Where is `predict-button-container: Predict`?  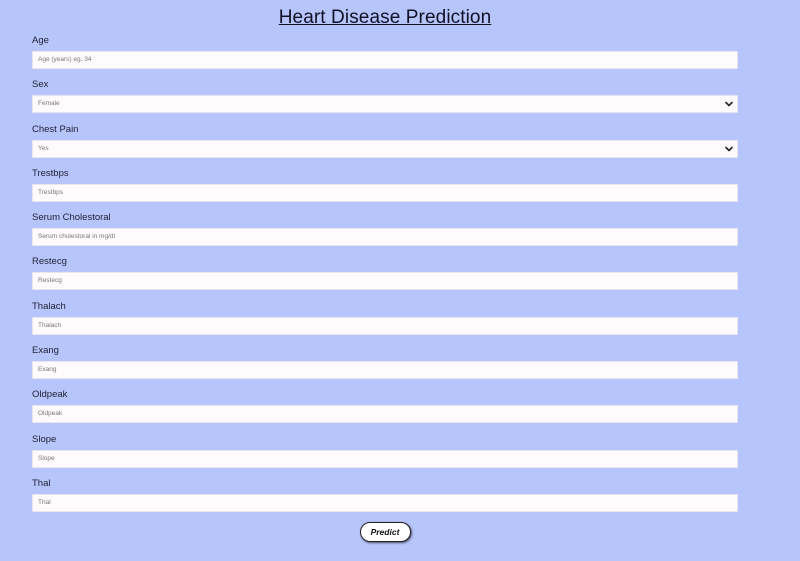 predict-button-container: Predict is located at coordinates (385, 532).